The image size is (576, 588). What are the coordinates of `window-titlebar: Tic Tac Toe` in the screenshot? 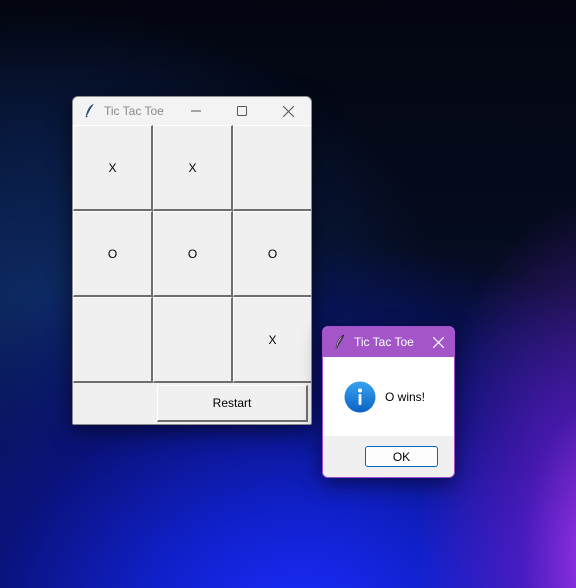 It's located at (192, 111).